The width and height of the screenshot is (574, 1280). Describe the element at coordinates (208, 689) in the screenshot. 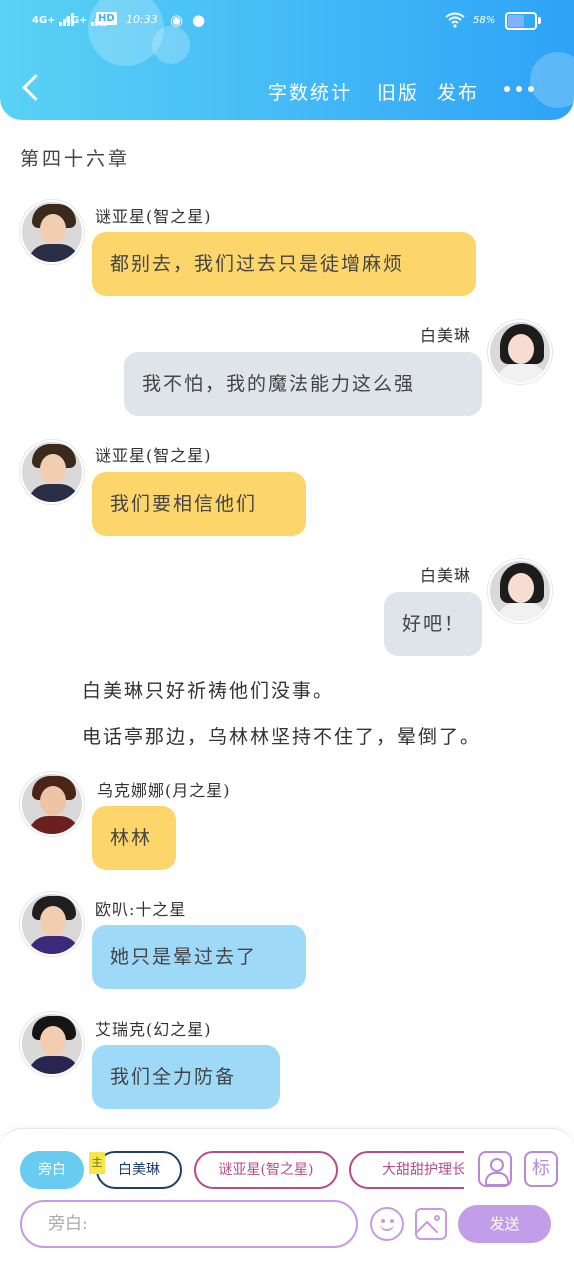

I see `narration-line: 白美琳只好祈祷他们没事。` at that location.